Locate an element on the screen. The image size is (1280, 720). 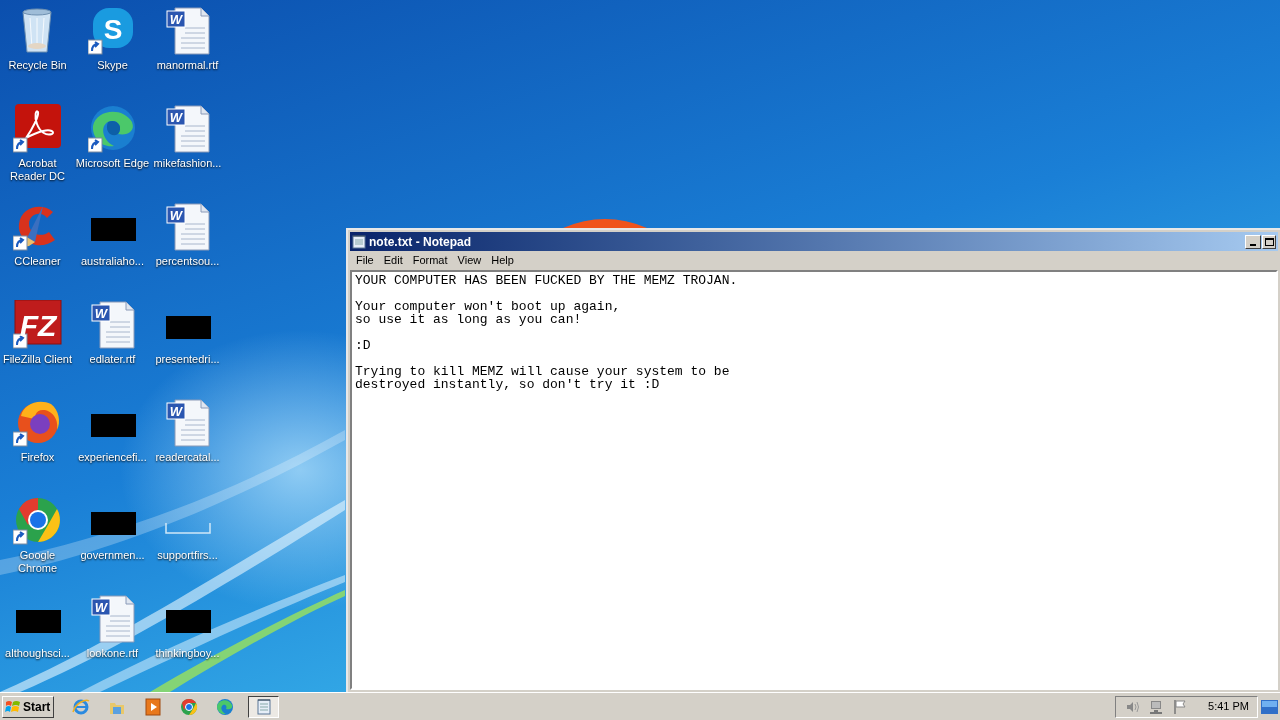
taskbar-button is located at coordinates (263, 706).